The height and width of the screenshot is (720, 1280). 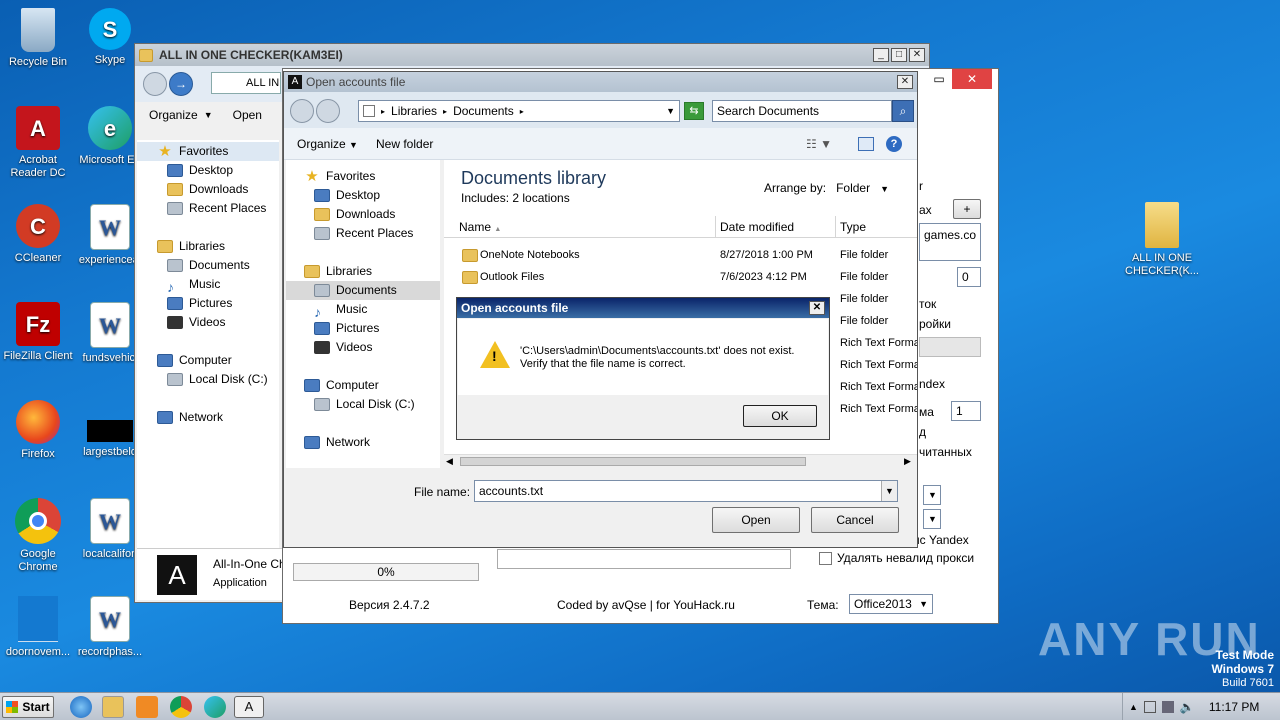 What do you see at coordinates (414, 111) in the screenshot?
I see `breadcrumb-libraries: Libraries` at bounding box center [414, 111].